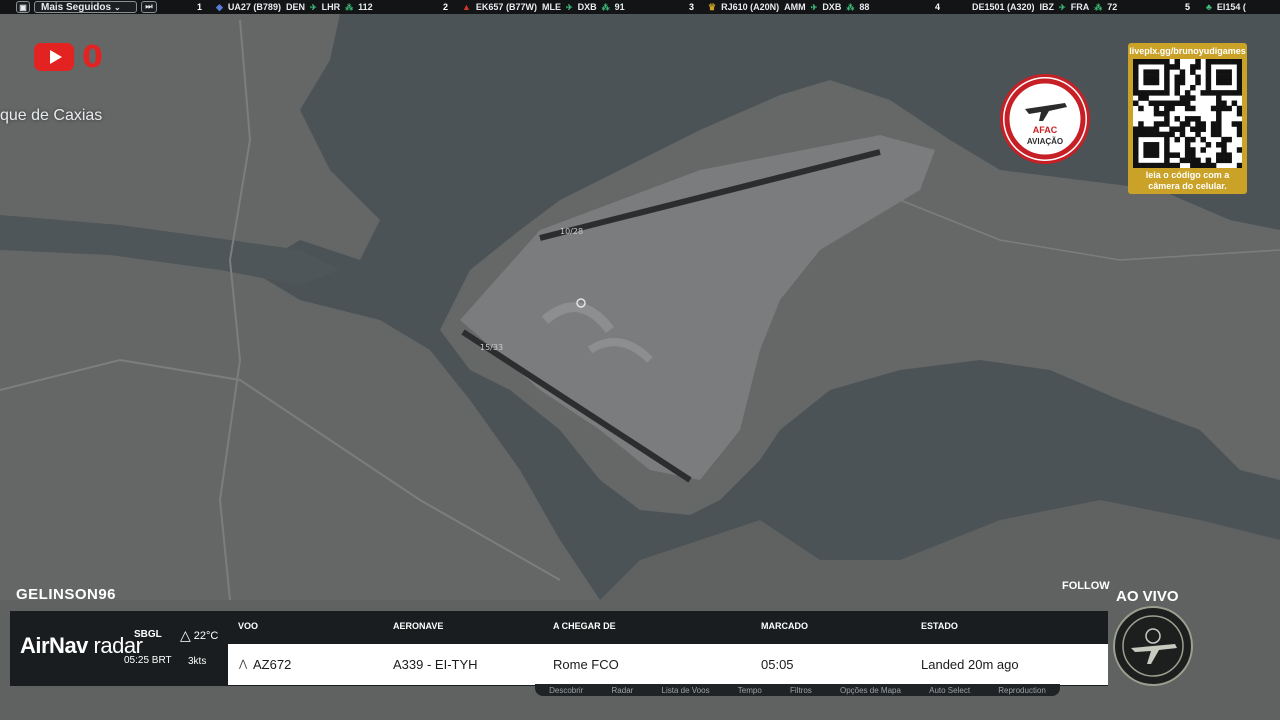 The image size is (1280, 720). I want to click on ticker-from: IBZ, so click(1047, 7).